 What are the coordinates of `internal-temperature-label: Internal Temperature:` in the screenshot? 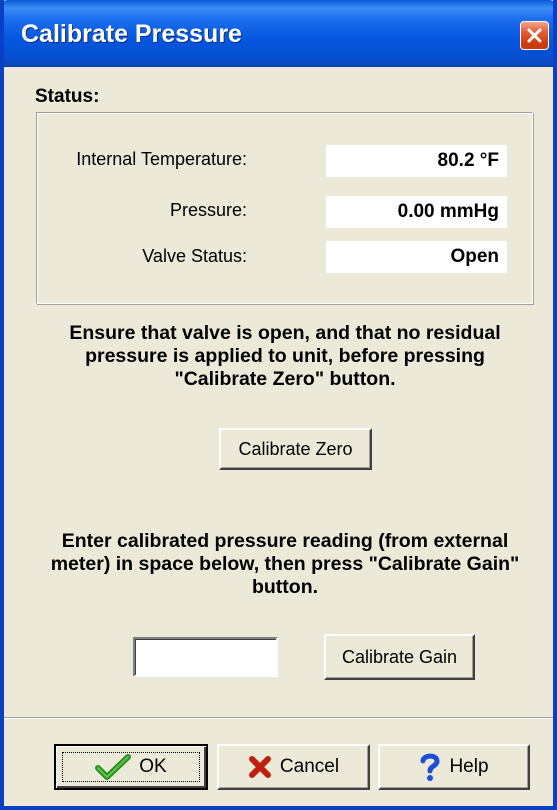 It's located at (161, 159).